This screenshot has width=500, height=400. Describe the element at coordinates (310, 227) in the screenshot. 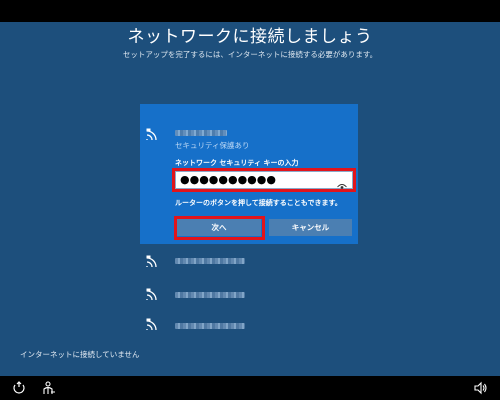

I see `cancel-button: キャンセル` at that location.